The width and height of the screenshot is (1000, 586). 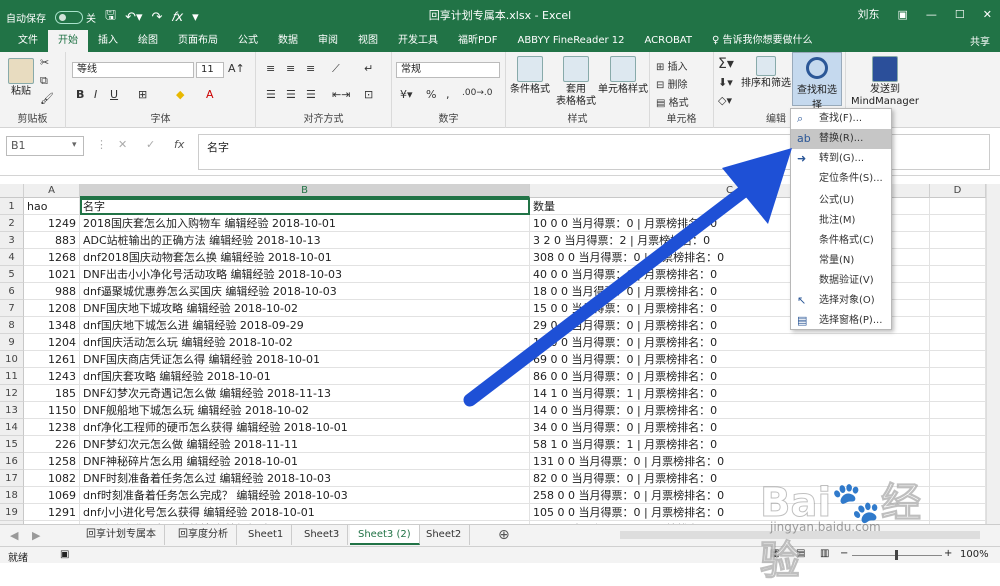 I want to click on tab-11: ABBYY FineReader 12, so click(x=570, y=41).